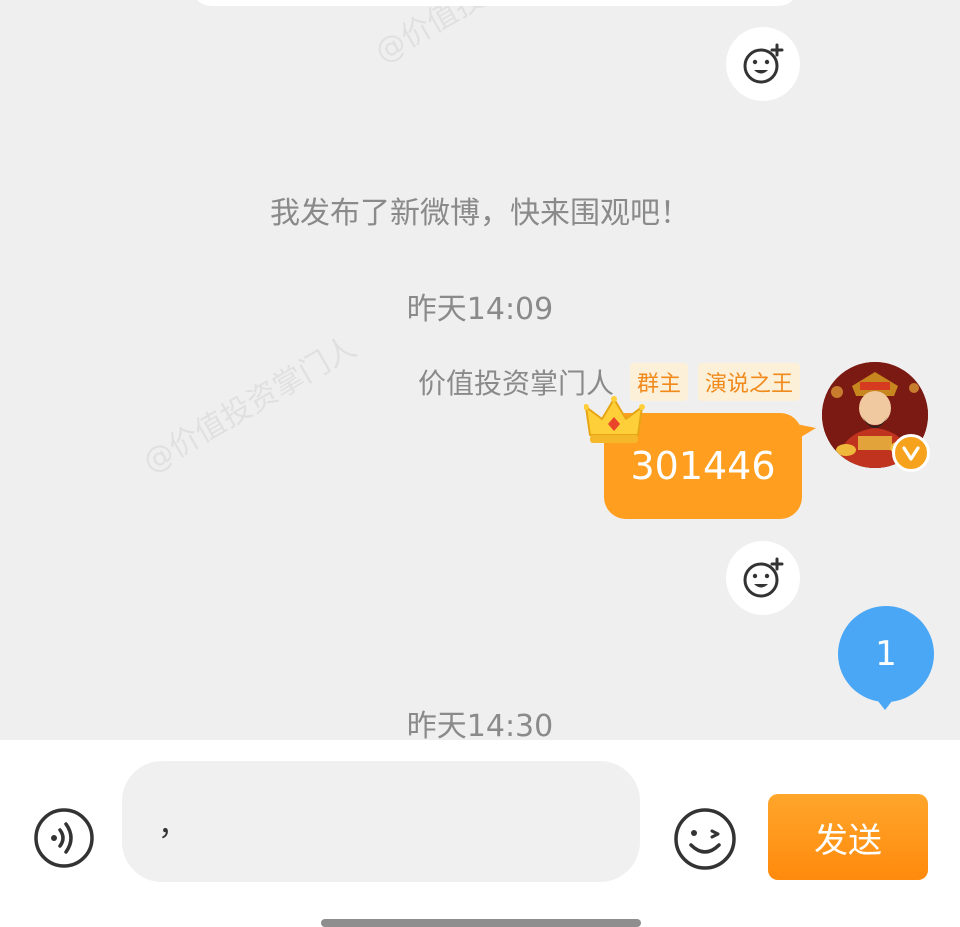 The height and width of the screenshot is (927, 960). What do you see at coordinates (173, 825) in the screenshot?
I see `message-input-value: ，` at bounding box center [173, 825].